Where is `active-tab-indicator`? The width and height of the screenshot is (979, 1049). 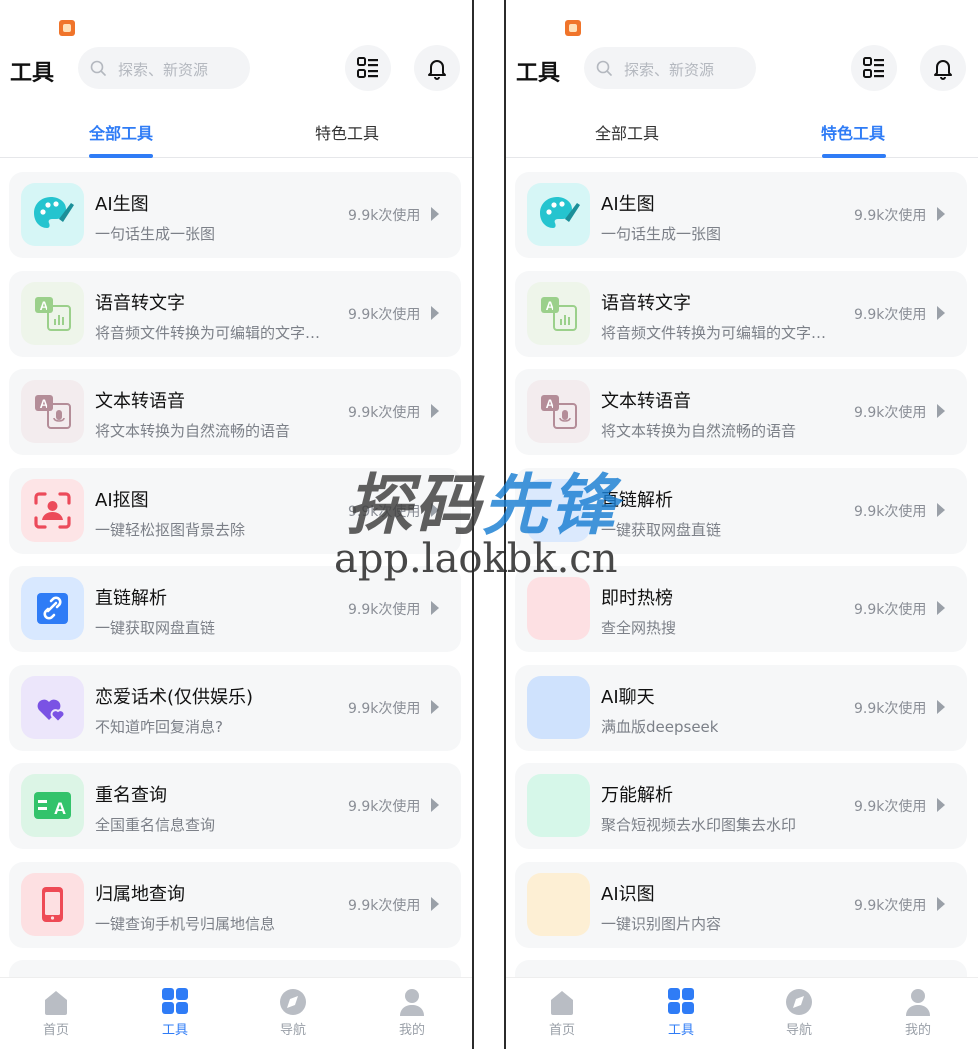
active-tab-indicator is located at coordinates (854, 156).